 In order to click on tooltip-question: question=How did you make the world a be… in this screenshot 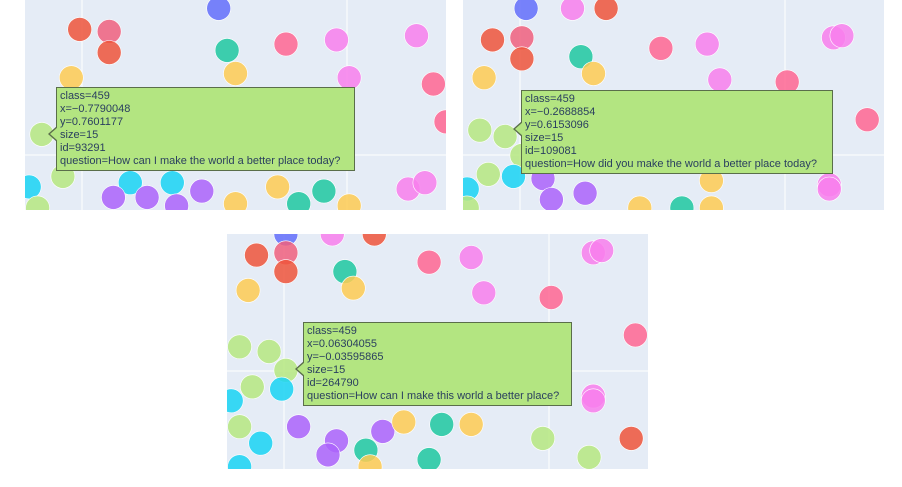, I will do `click(671, 164)`.